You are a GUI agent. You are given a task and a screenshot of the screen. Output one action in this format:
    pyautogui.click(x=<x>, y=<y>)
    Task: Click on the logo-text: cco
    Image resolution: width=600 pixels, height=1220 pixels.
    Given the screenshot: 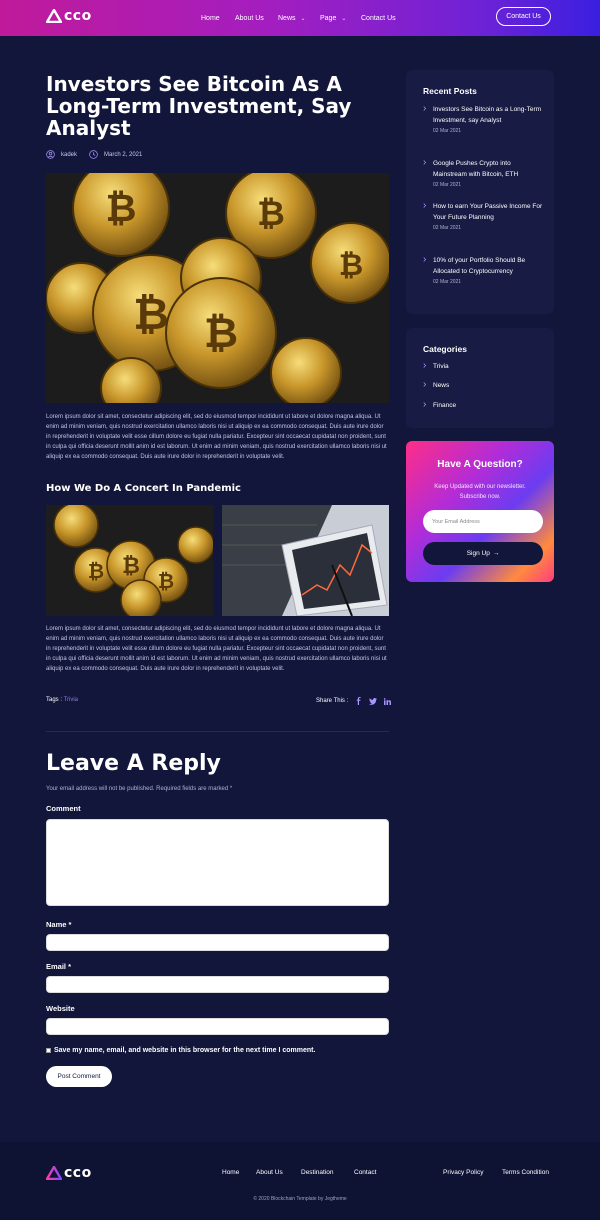 What is the action you would take?
    pyautogui.click(x=78, y=16)
    